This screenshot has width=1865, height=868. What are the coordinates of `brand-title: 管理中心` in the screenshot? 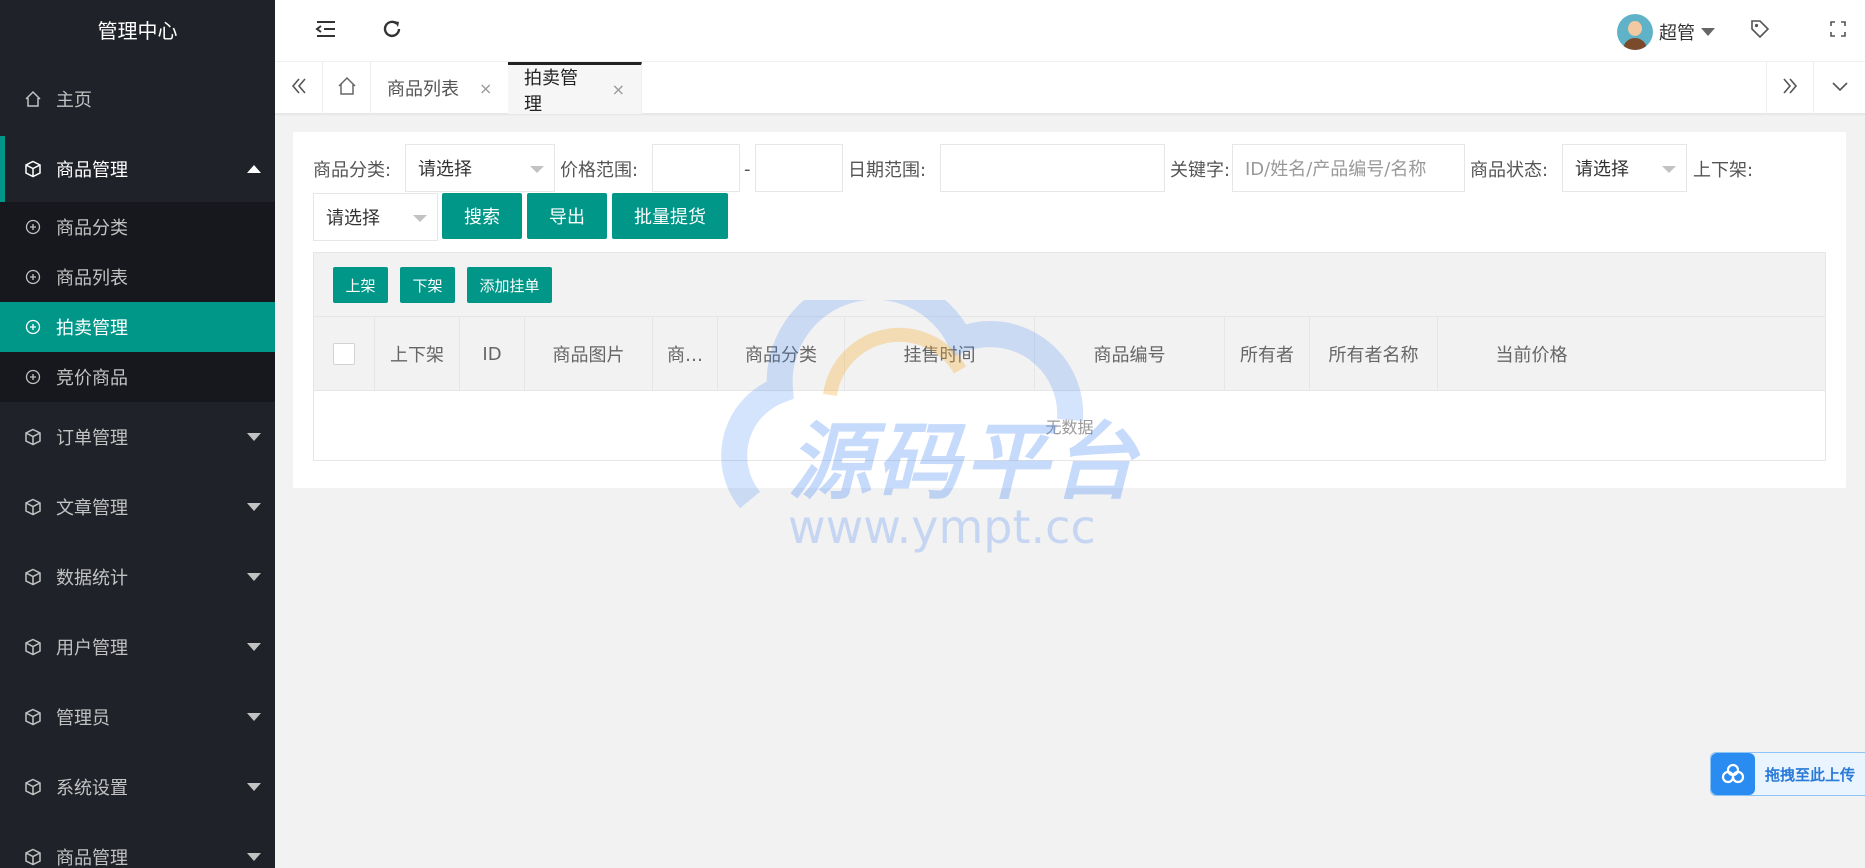 It's located at (137, 31).